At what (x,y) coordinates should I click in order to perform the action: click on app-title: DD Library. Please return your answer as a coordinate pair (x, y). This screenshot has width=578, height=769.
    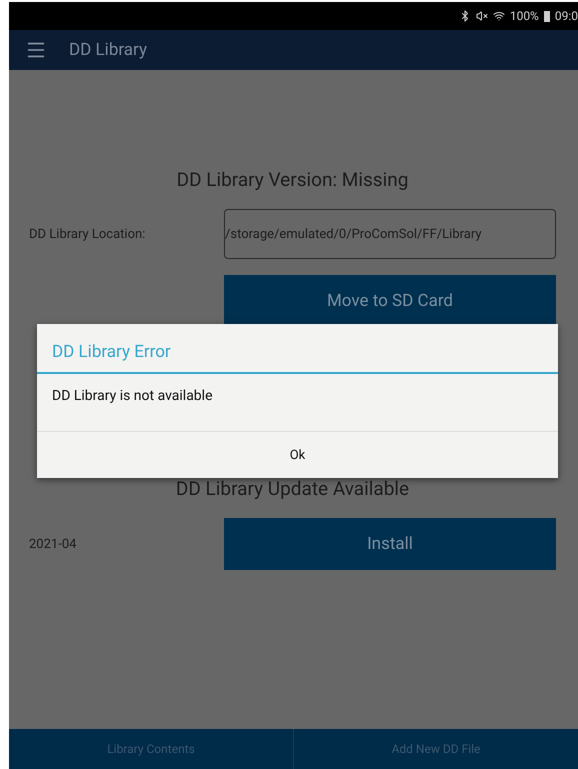
    Looking at the image, I should click on (108, 50).